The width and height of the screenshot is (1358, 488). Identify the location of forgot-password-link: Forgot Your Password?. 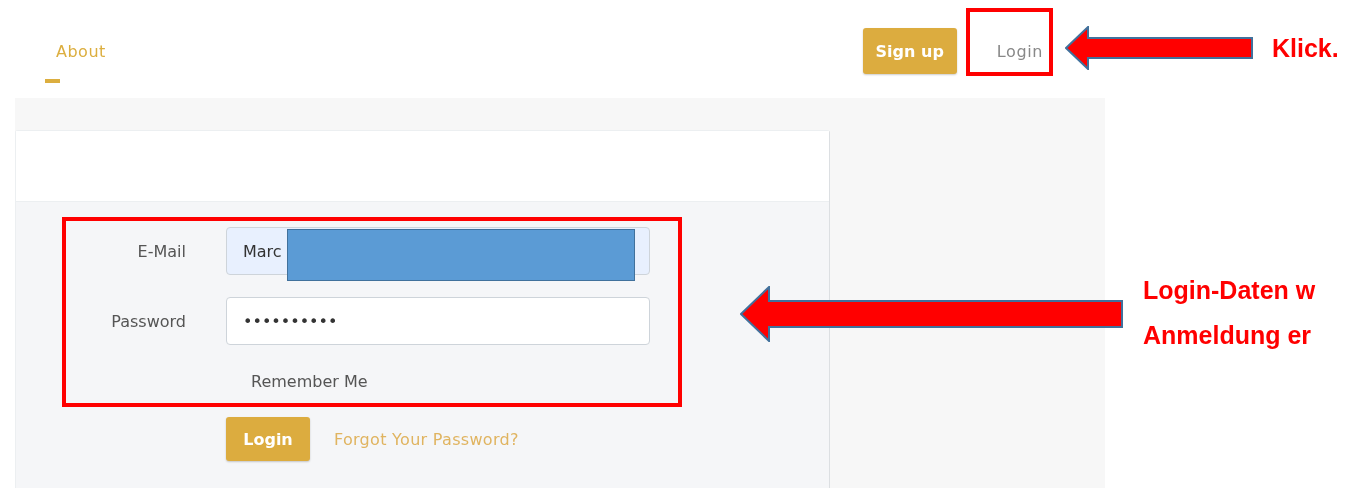
(426, 439).